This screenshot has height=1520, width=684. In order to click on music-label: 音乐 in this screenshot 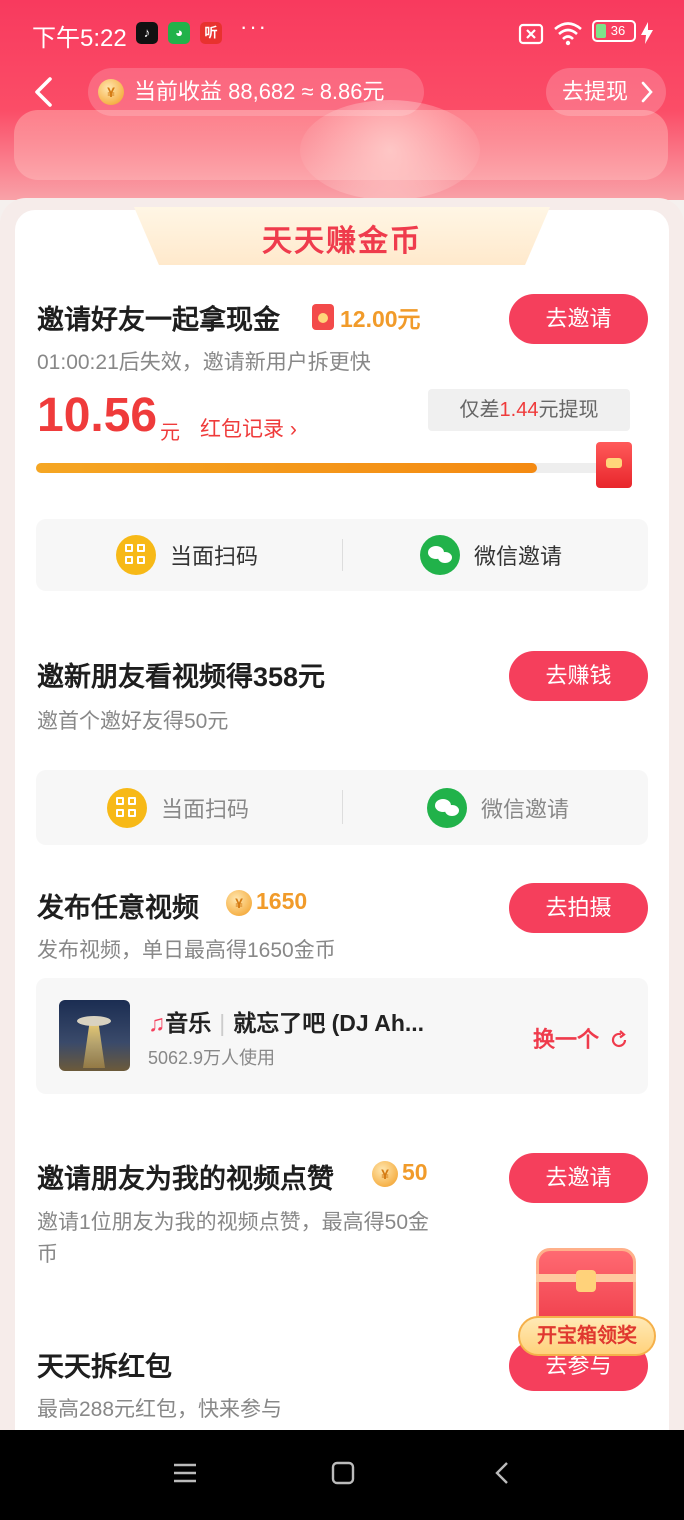, I will do `click(188, 1023)`.